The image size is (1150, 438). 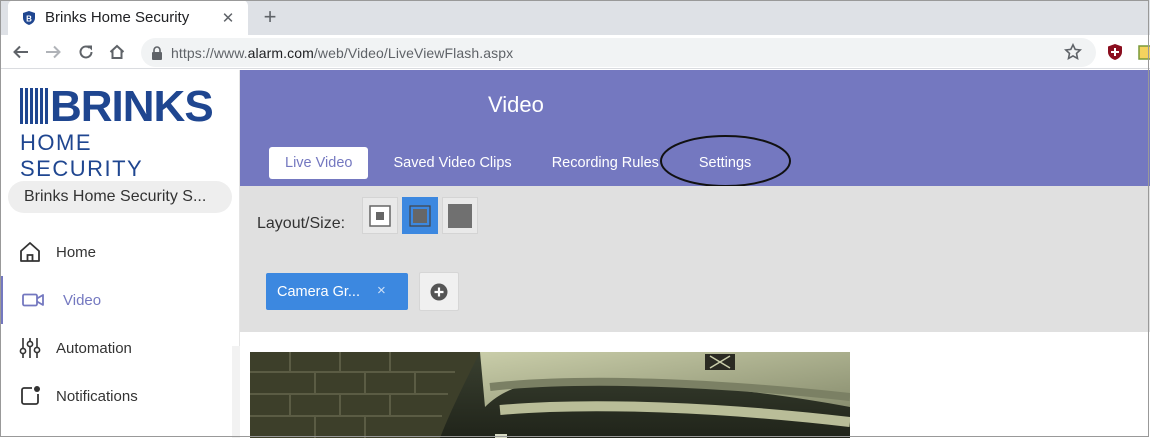 I want to click on brinks-logo: BRINKS HOME SECURITY, so click(x=120, y=131).